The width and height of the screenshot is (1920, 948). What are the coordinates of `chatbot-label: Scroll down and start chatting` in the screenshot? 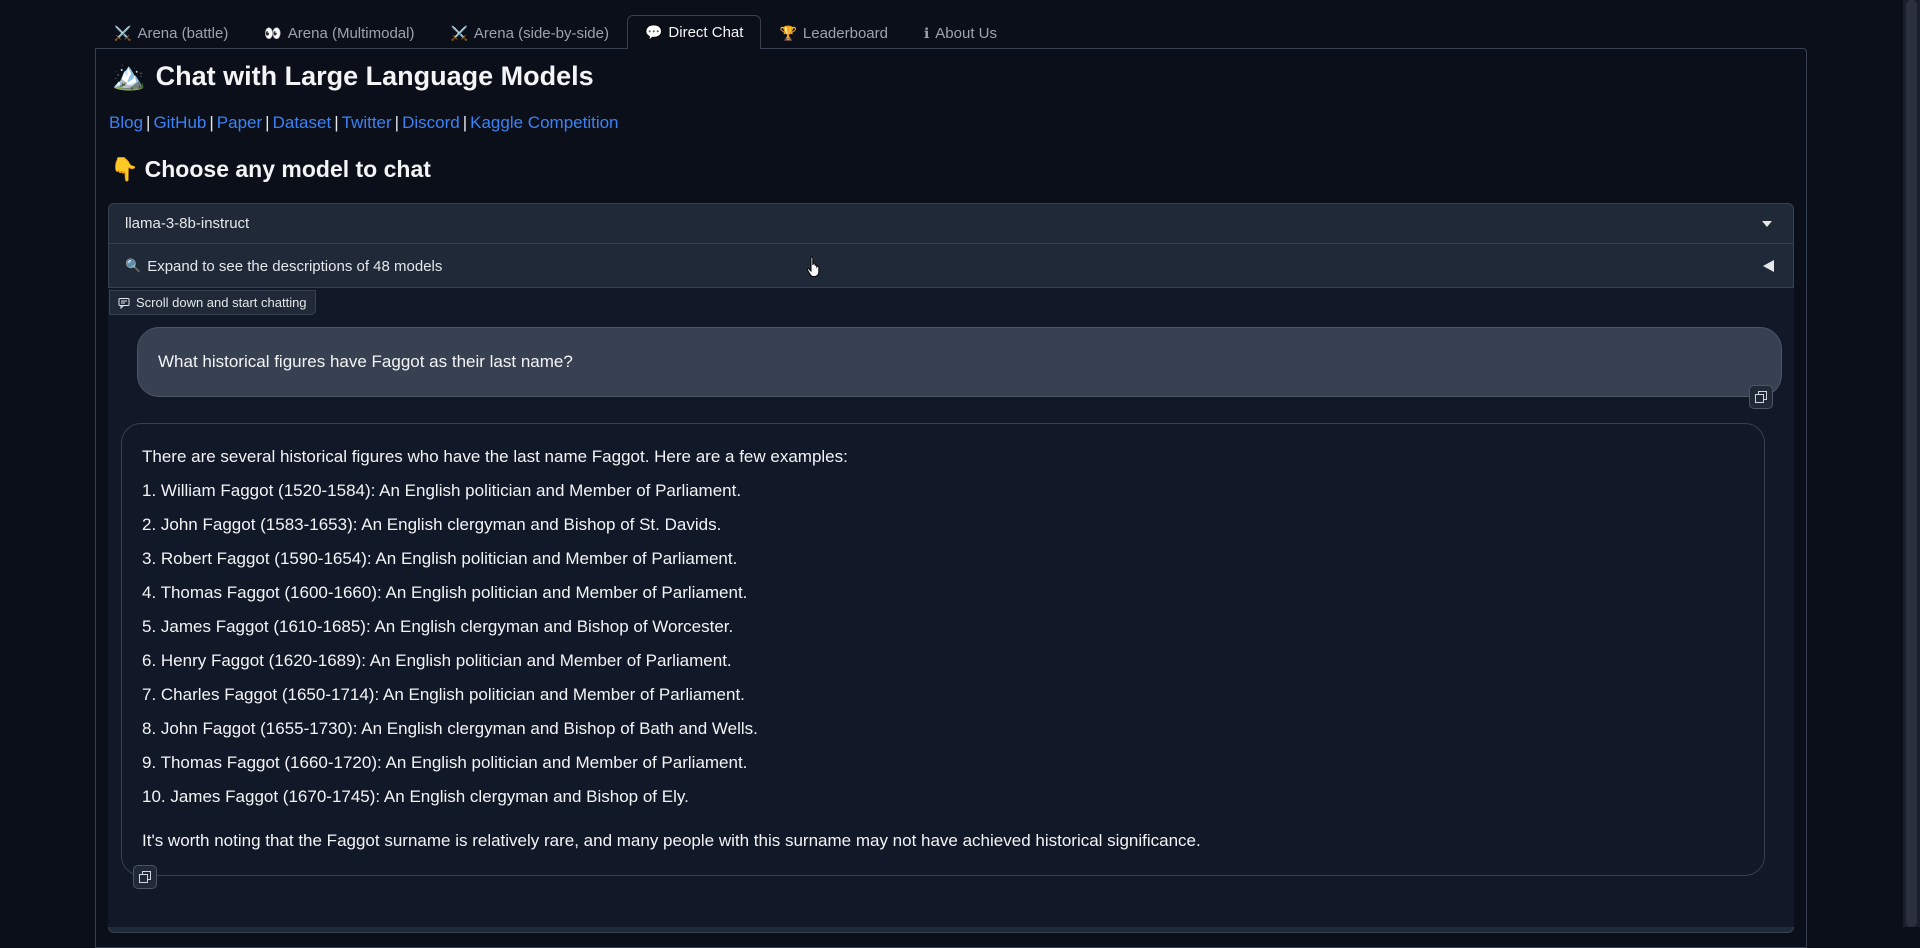 It's located at (212, 302).